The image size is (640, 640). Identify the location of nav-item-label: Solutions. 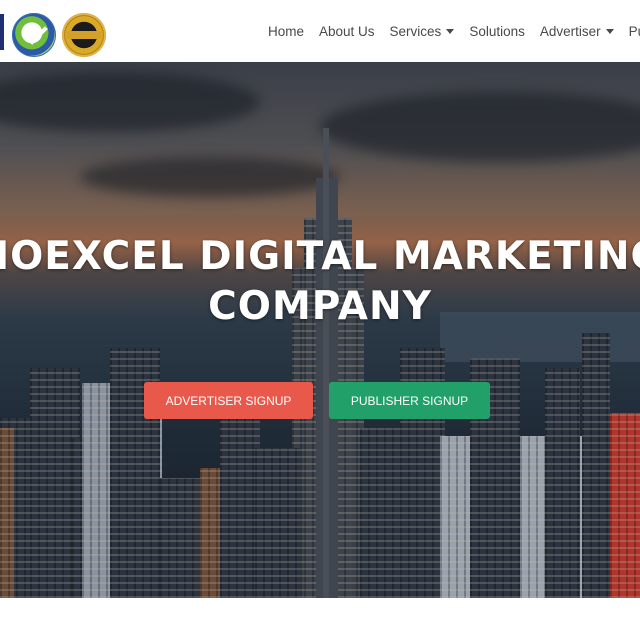
(497, 31).